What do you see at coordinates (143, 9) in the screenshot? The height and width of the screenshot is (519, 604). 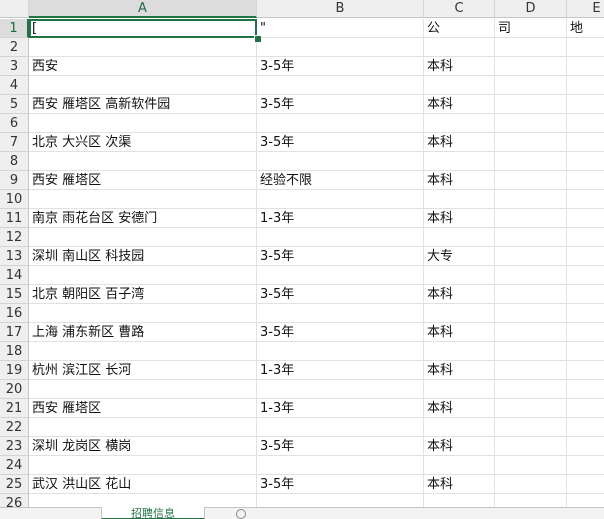 I see `column-header-a: A` at bounding box center [143, 9].